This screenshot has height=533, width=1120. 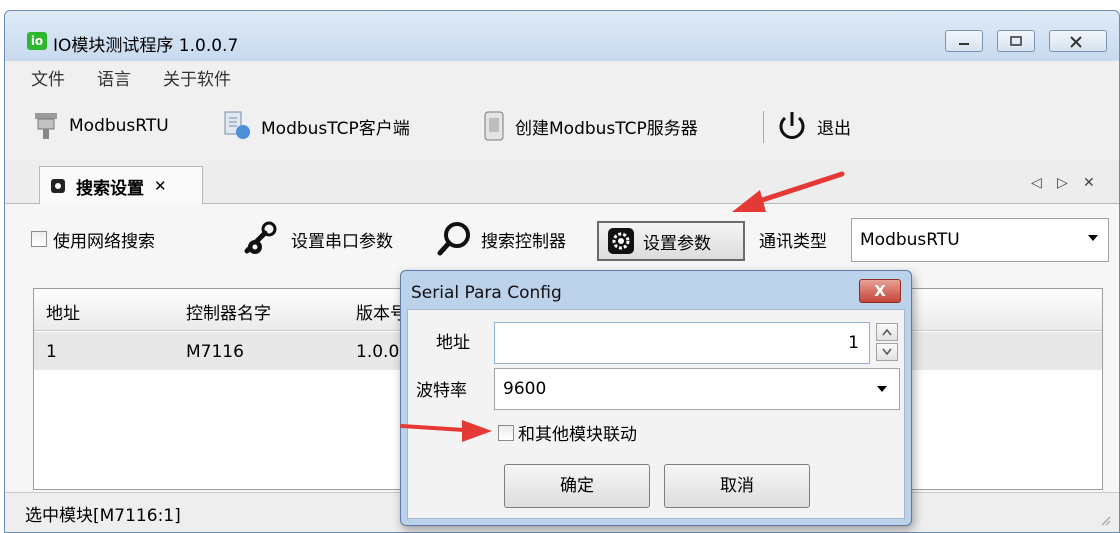 What do you see at coordinates (577, 486) in the screenshot?
I see `ok-button: 确定` at bounding box center [577, 486].